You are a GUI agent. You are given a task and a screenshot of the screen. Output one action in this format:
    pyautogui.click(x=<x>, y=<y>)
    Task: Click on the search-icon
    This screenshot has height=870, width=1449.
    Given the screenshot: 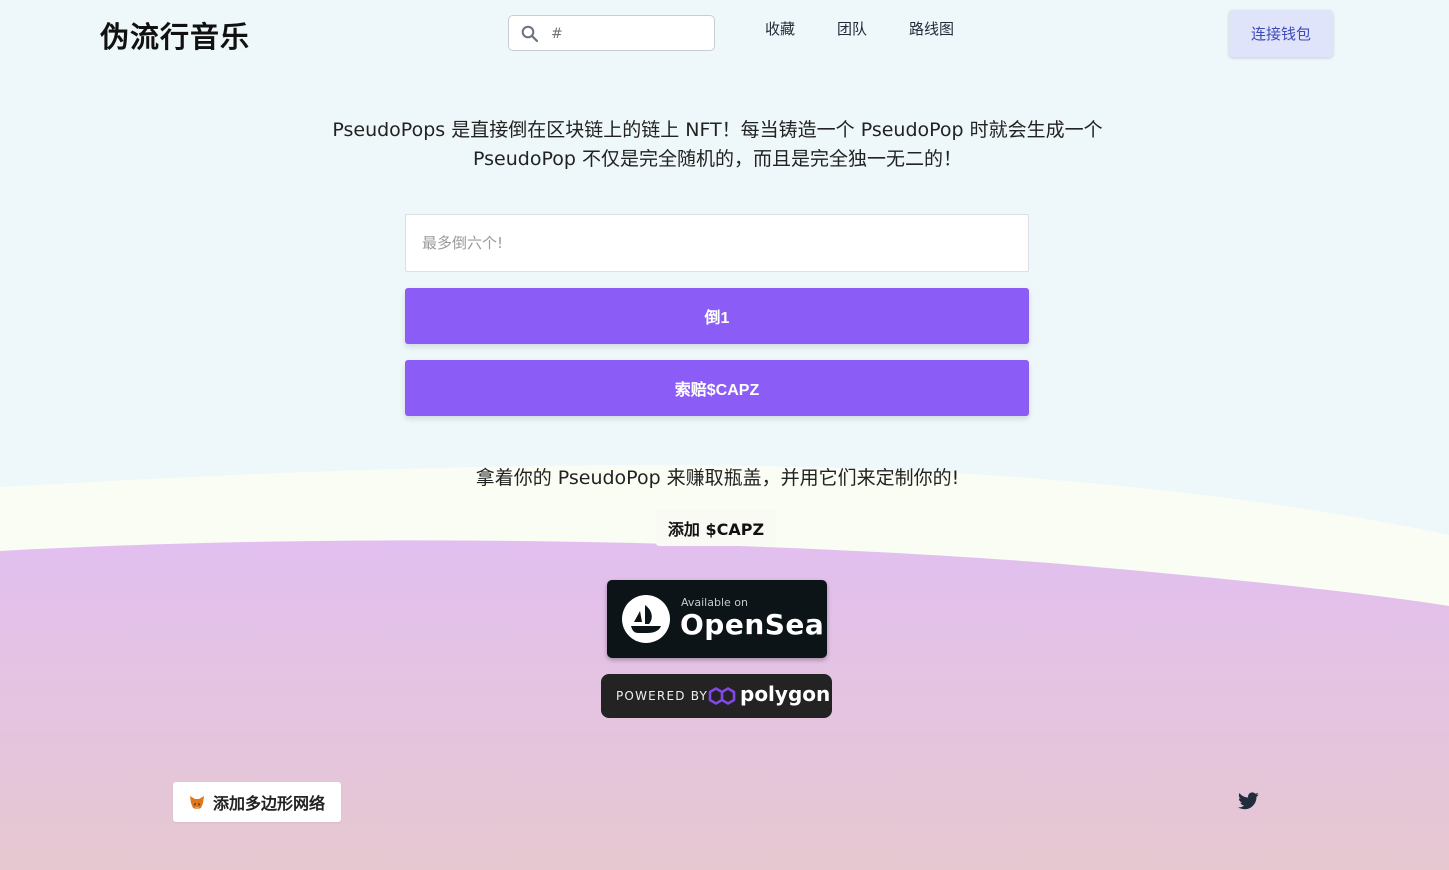 What is the action you would take?
    pyautogui.click(x=530, y=34)
    